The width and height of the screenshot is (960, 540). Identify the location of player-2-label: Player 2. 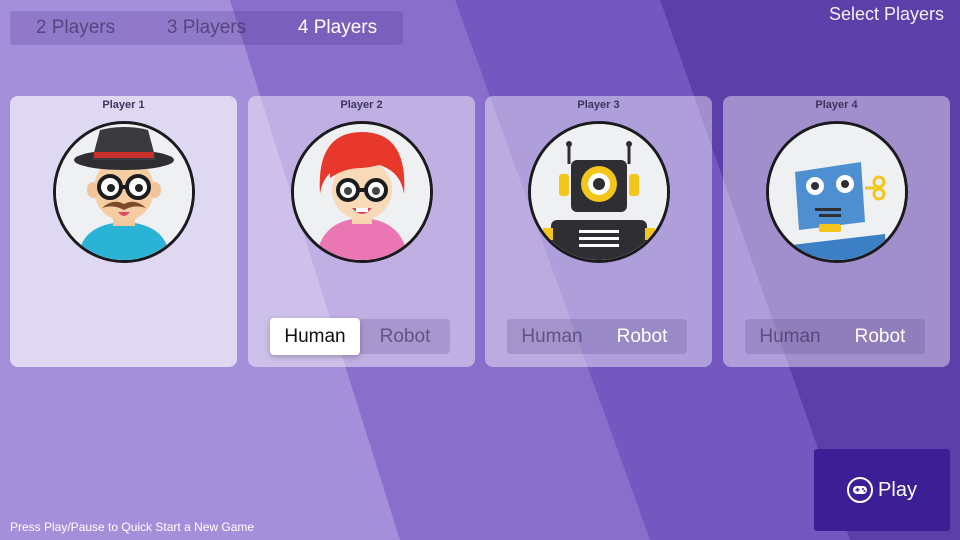
(361, 105).